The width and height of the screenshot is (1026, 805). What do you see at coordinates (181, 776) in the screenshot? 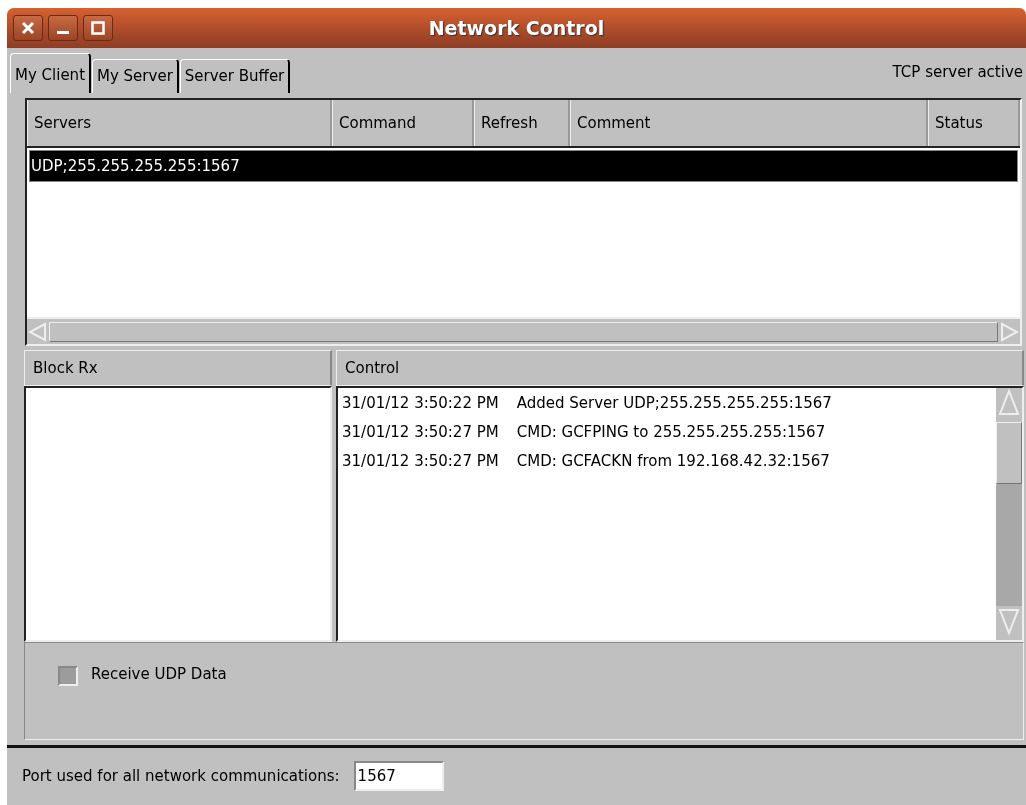
I see `port-label: Port used for all network communications:` at bounding box center [181, 776].